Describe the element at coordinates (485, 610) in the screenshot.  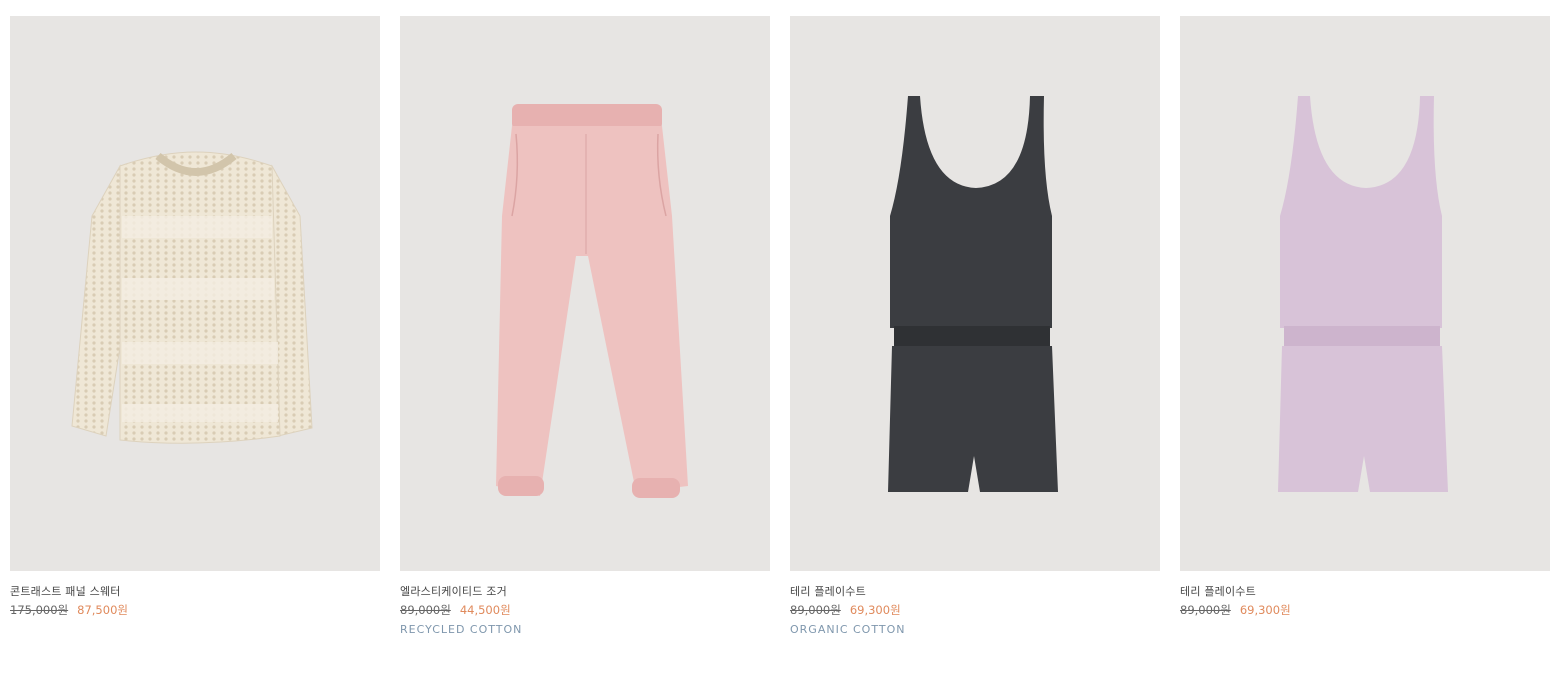
I see `sale-price: 44,500원` at that location.